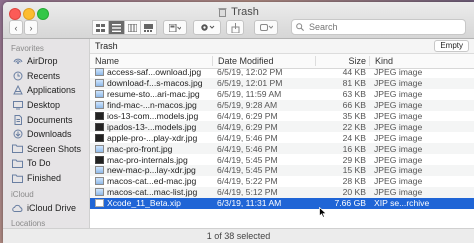  I want to click on sidebar-item-finished: Finished, so click(46, 178).